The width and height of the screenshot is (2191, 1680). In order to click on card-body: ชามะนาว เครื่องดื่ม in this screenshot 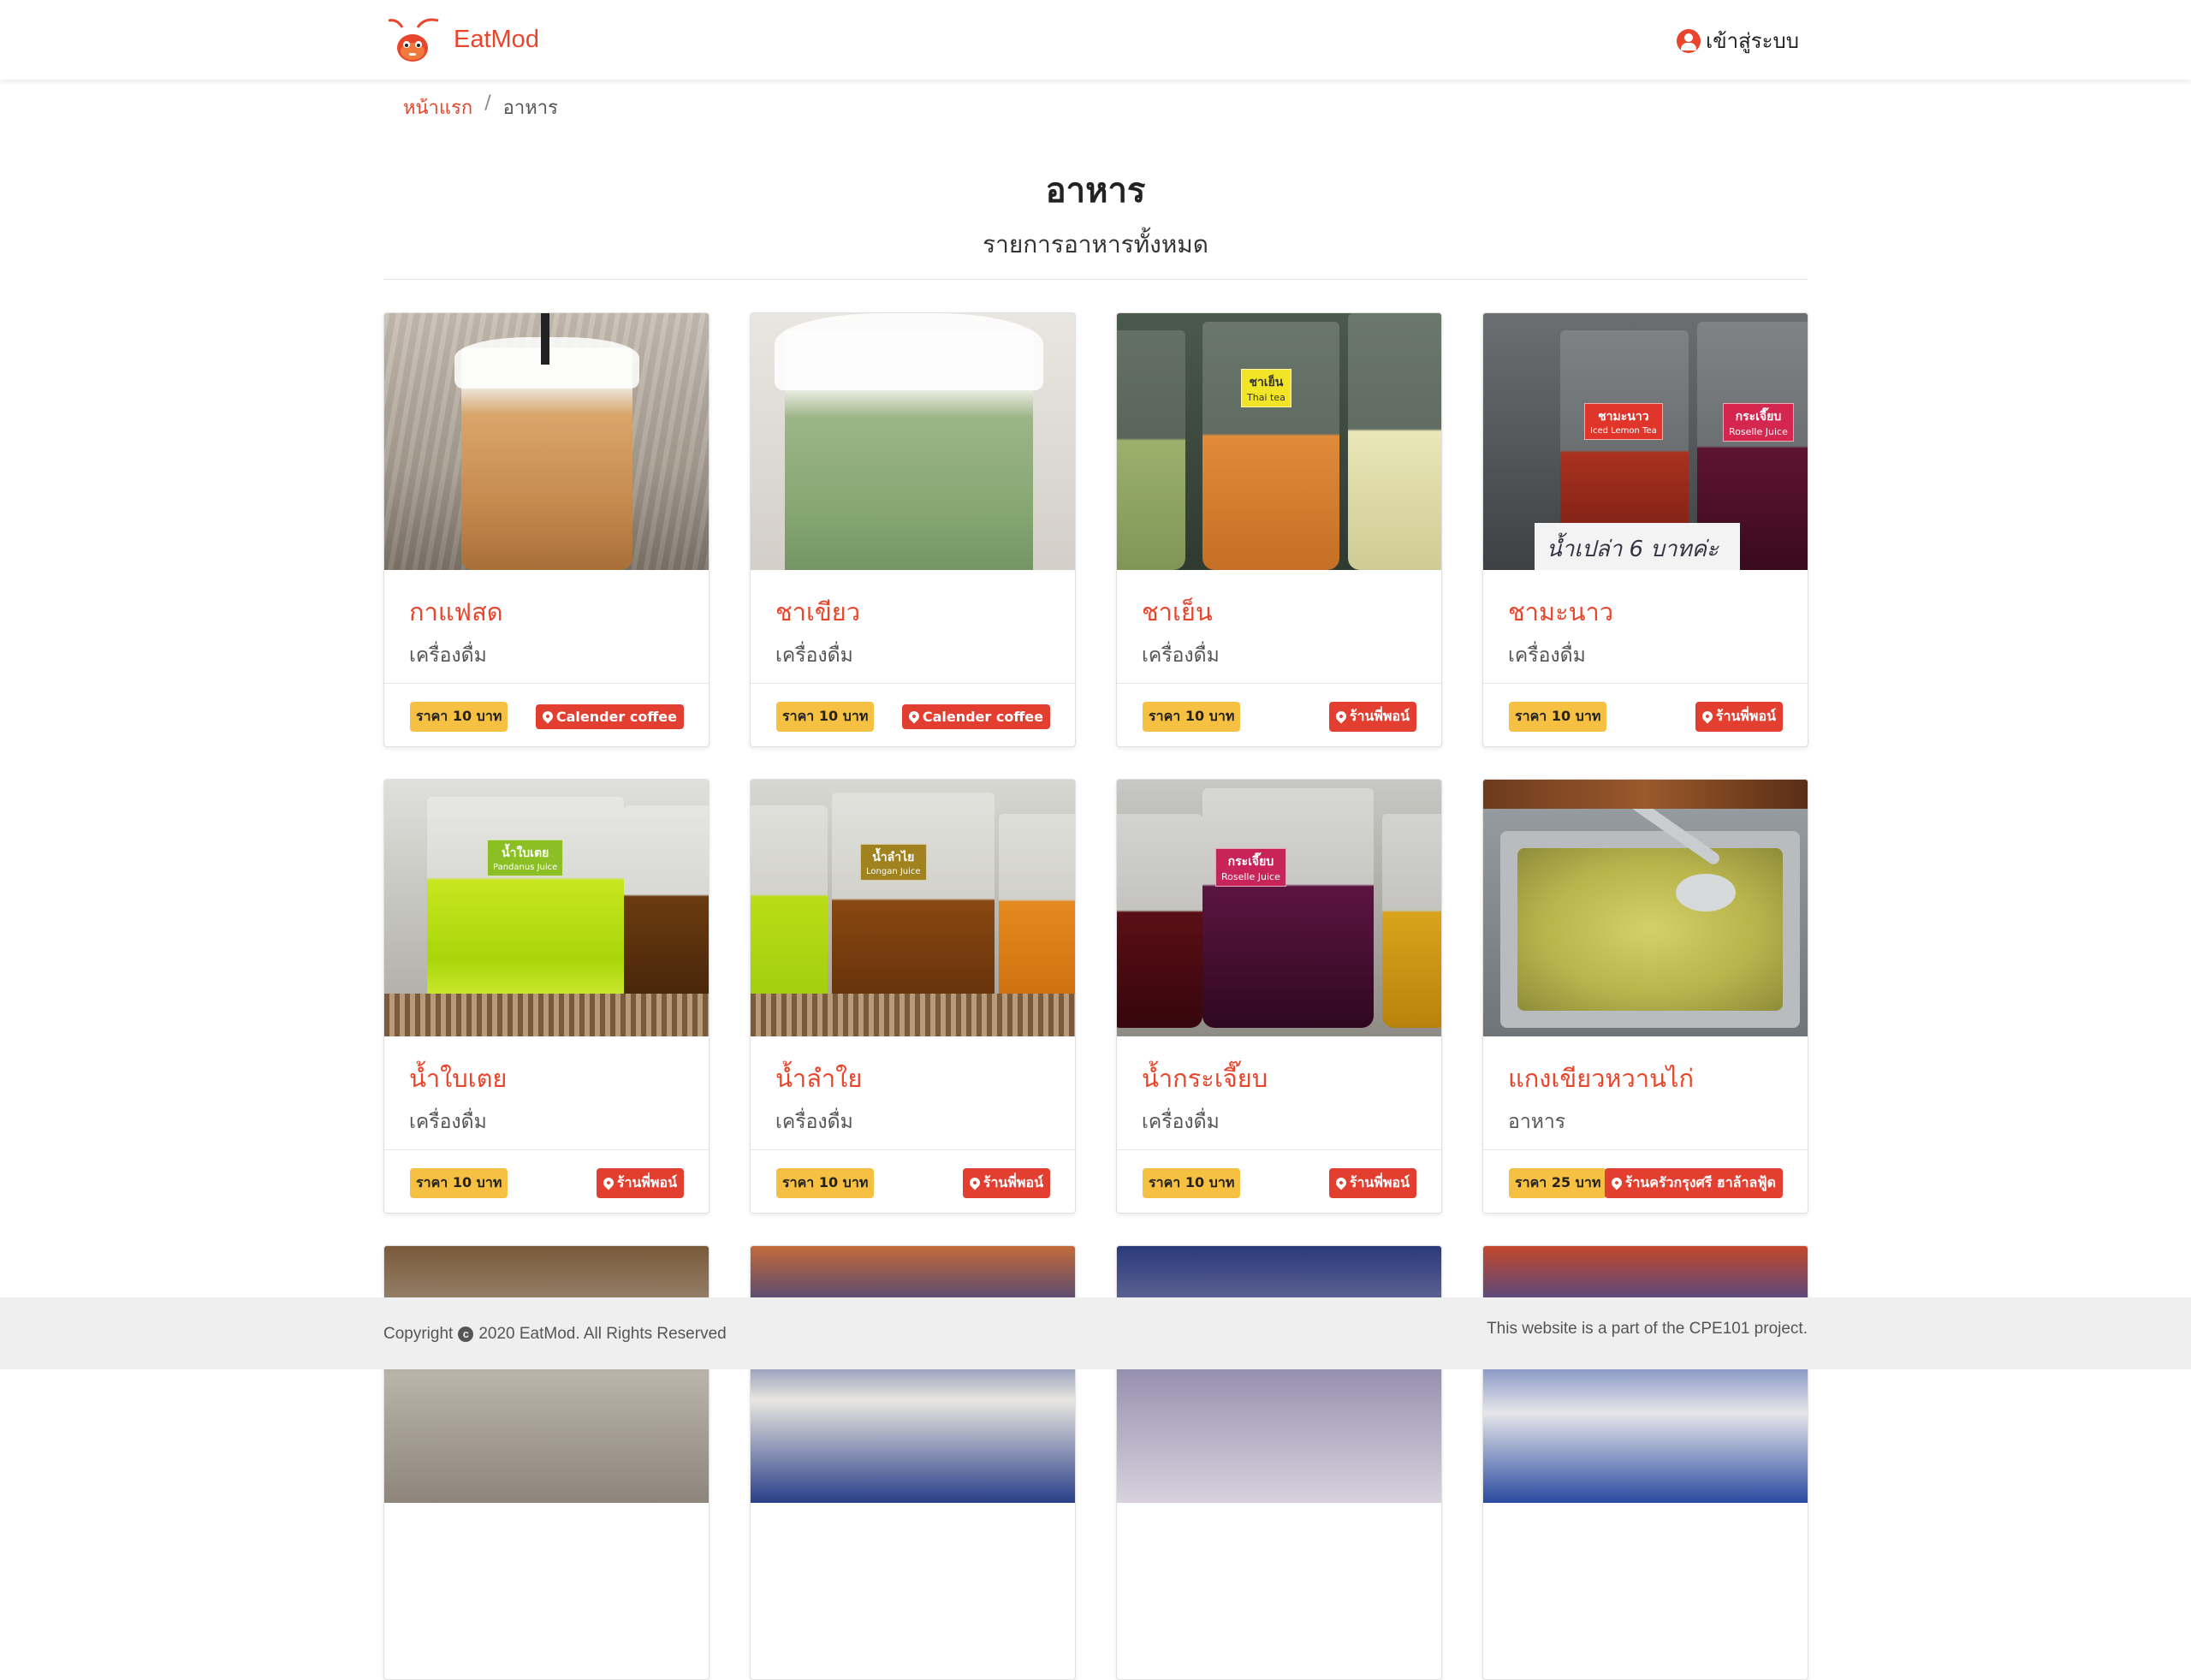, I will do `click(1645, 627)`.